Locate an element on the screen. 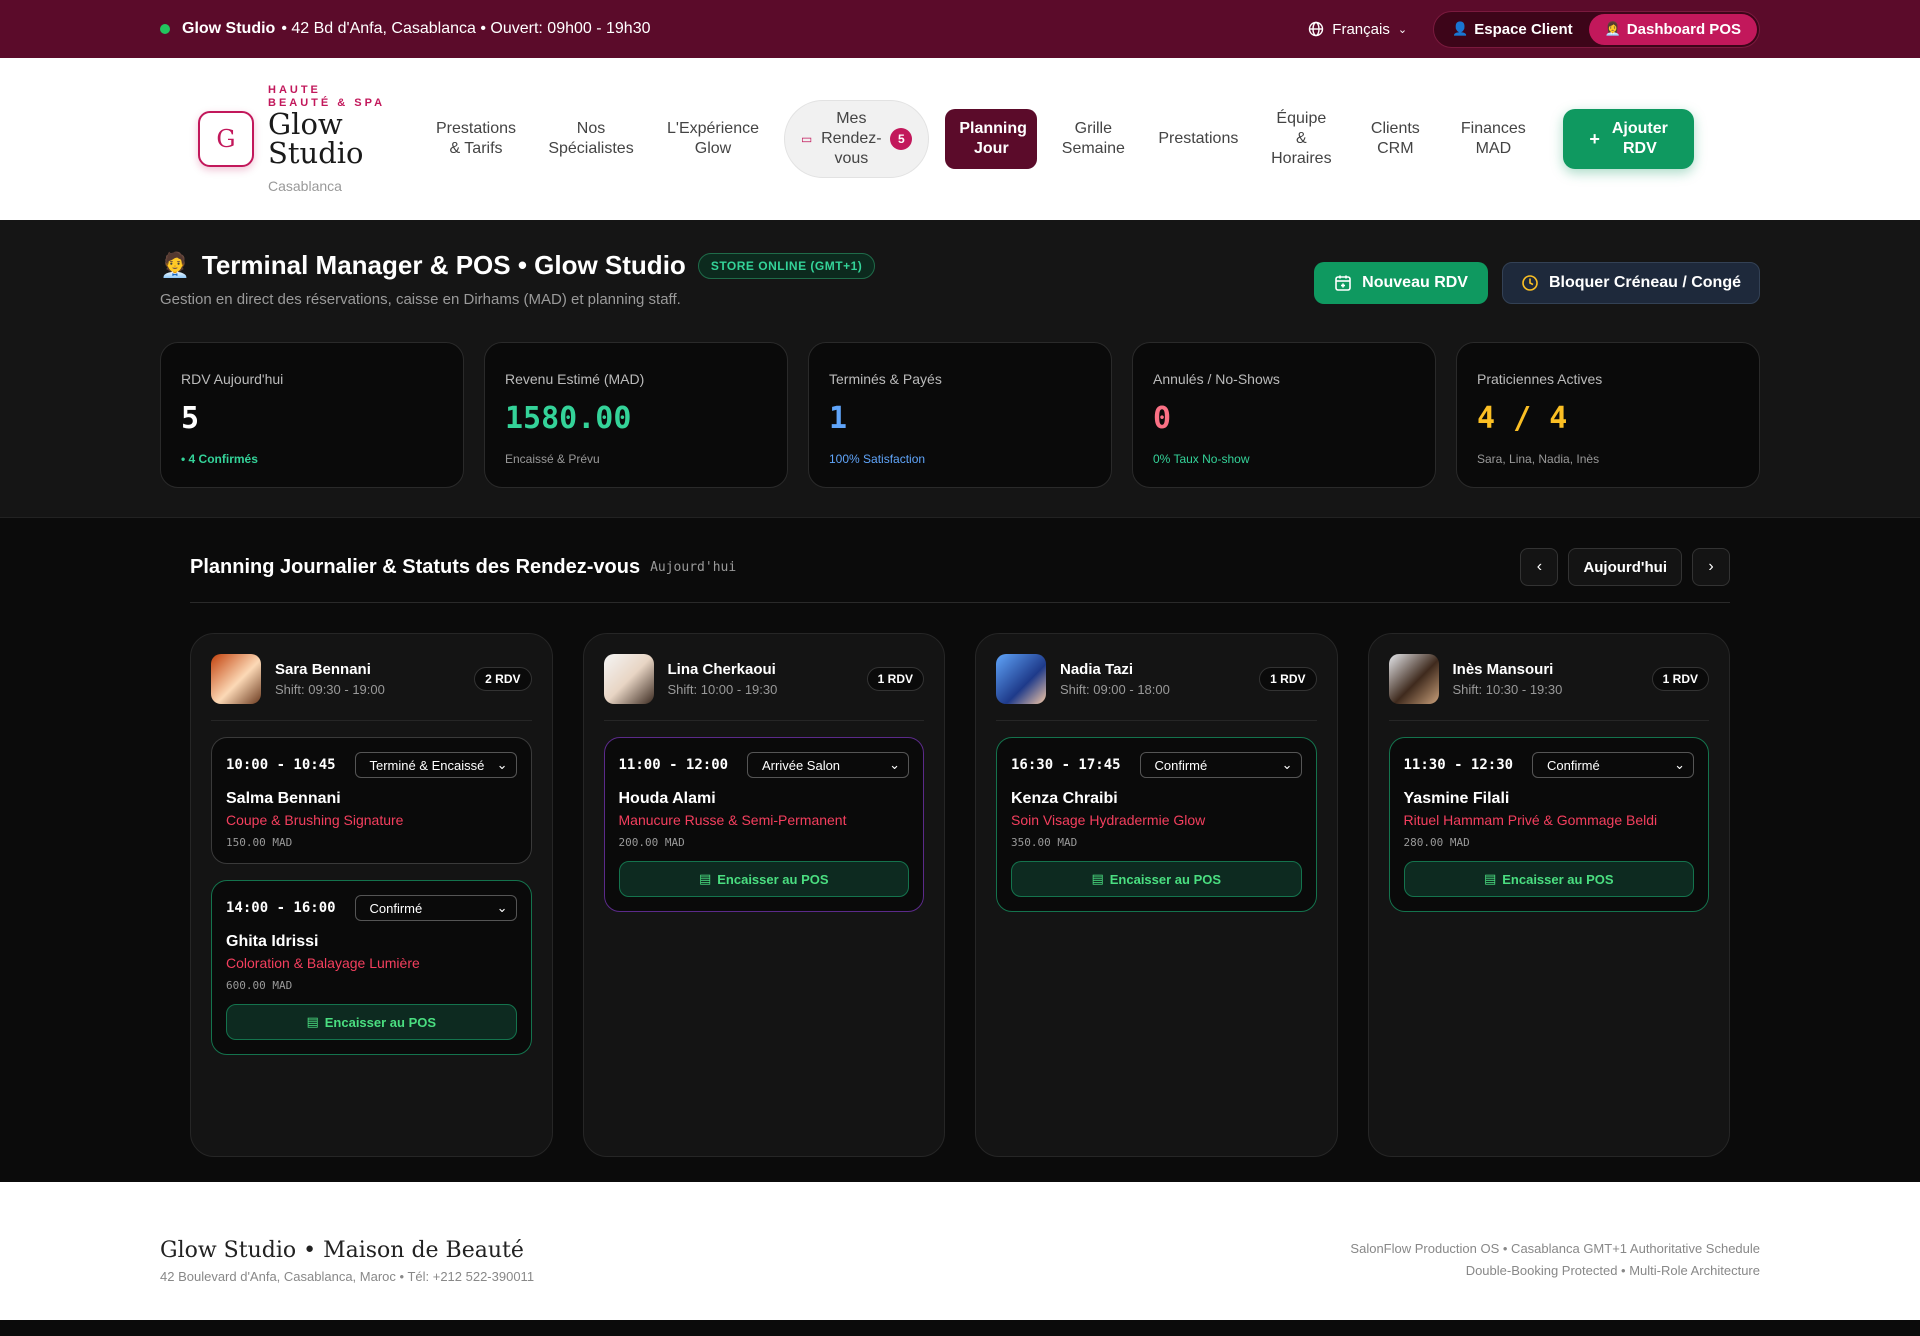 The height and width of the screenshot is (1336, 1920). status-select: Terminé & Encaissé ⌄ is located at coordinates (435, 765).